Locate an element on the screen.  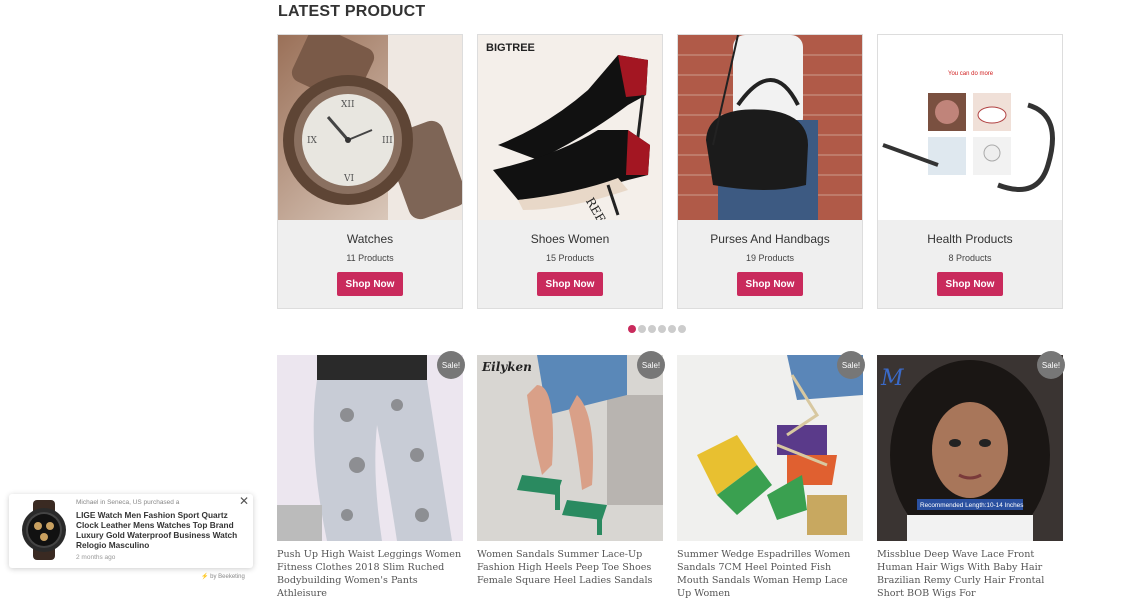
category-name: Health Products is located at coordinates (970, 239).